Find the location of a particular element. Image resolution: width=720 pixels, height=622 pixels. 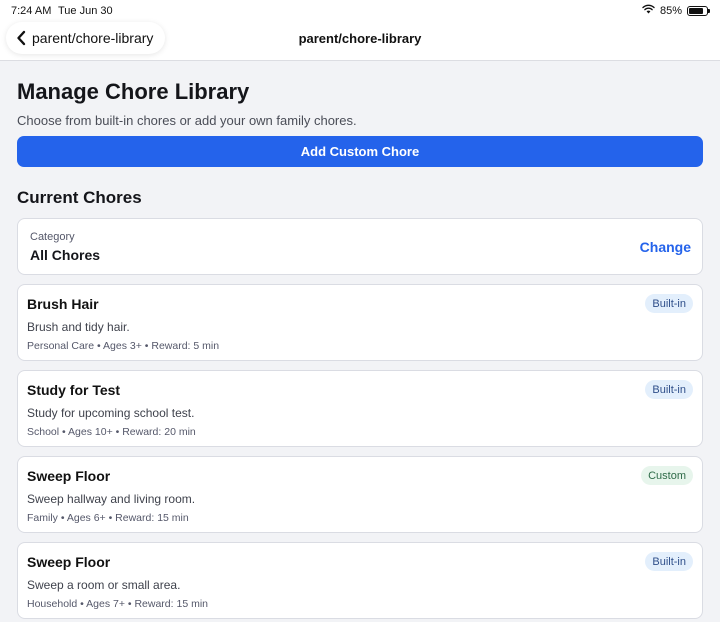

chore-description: Sweep a room or small area. is located at coordinates (104, 585).